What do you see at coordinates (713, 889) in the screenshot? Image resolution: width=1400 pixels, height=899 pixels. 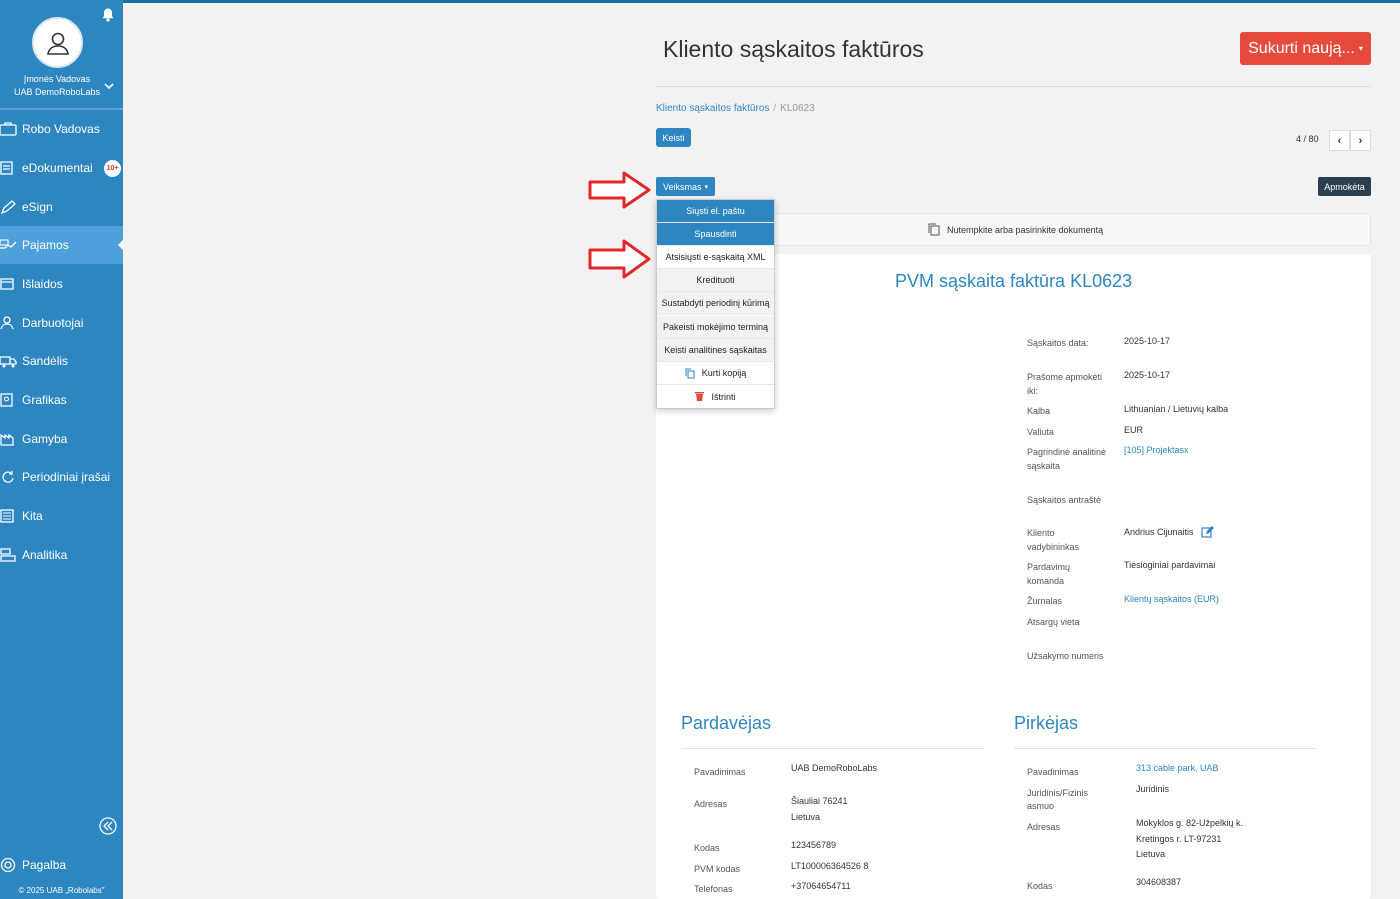 I see `seller-phone-label: Telefonas` at bounding box center [713, 889].